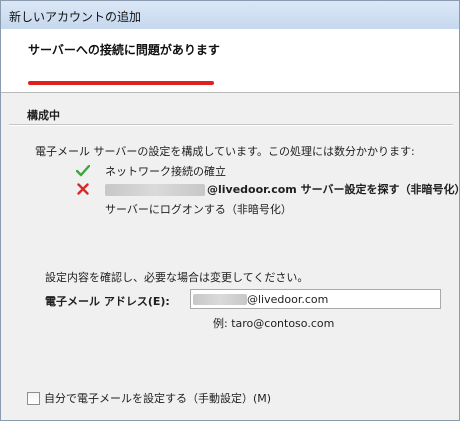 Image resolution: width=460 pixels, height=421 pixels. Describe the element at coordinates (107, 301) in the screenshot. I see `email-label: 電子メール アドレス(E):` at that location.